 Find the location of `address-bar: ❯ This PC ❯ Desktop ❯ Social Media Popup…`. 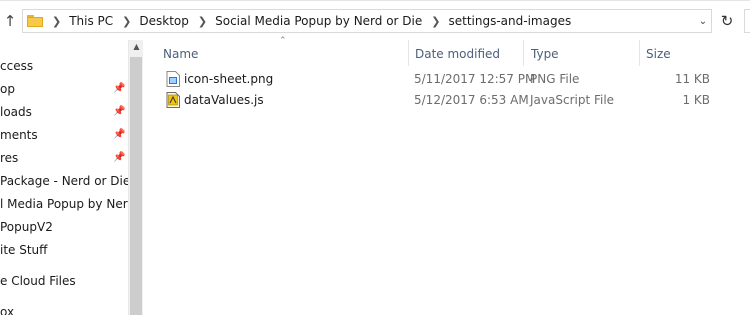

address-bar: ❯ This PC ❯ Desktop ❯ Social Media Popup… is located at coordinates (367, 21).